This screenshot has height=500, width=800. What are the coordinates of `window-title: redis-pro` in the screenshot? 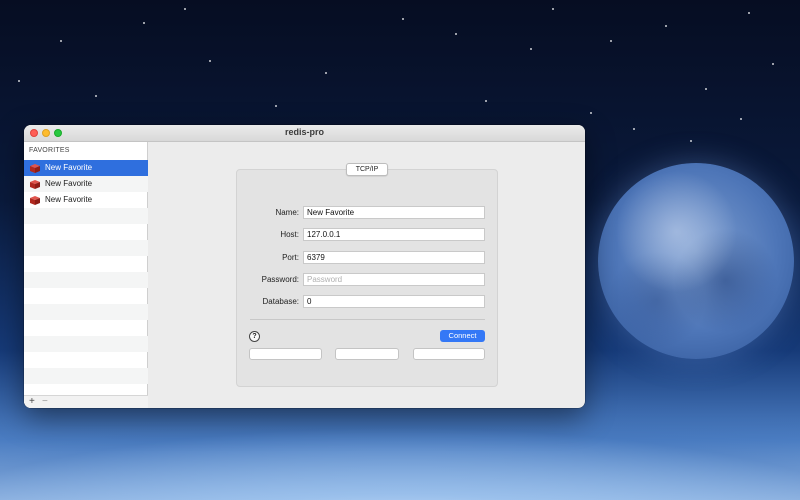 It's located at (304, 132).